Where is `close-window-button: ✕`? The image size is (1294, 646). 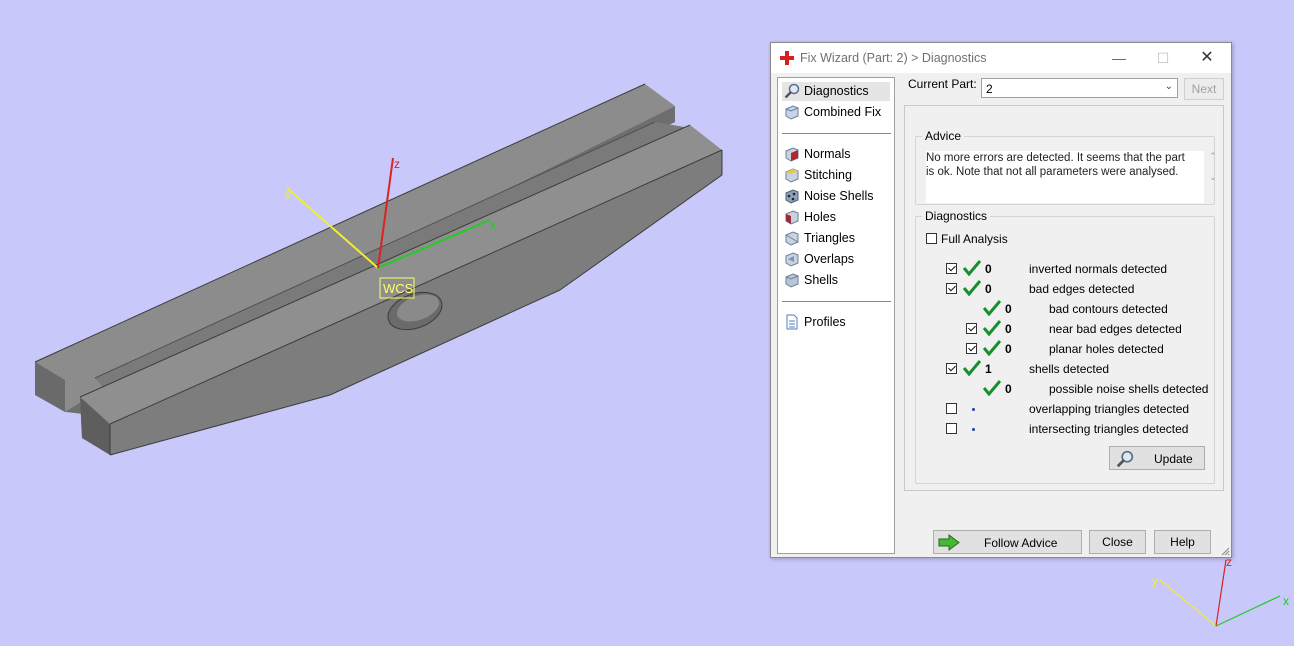 close-window-button: ✕ is located at coordinates (1207, 58).